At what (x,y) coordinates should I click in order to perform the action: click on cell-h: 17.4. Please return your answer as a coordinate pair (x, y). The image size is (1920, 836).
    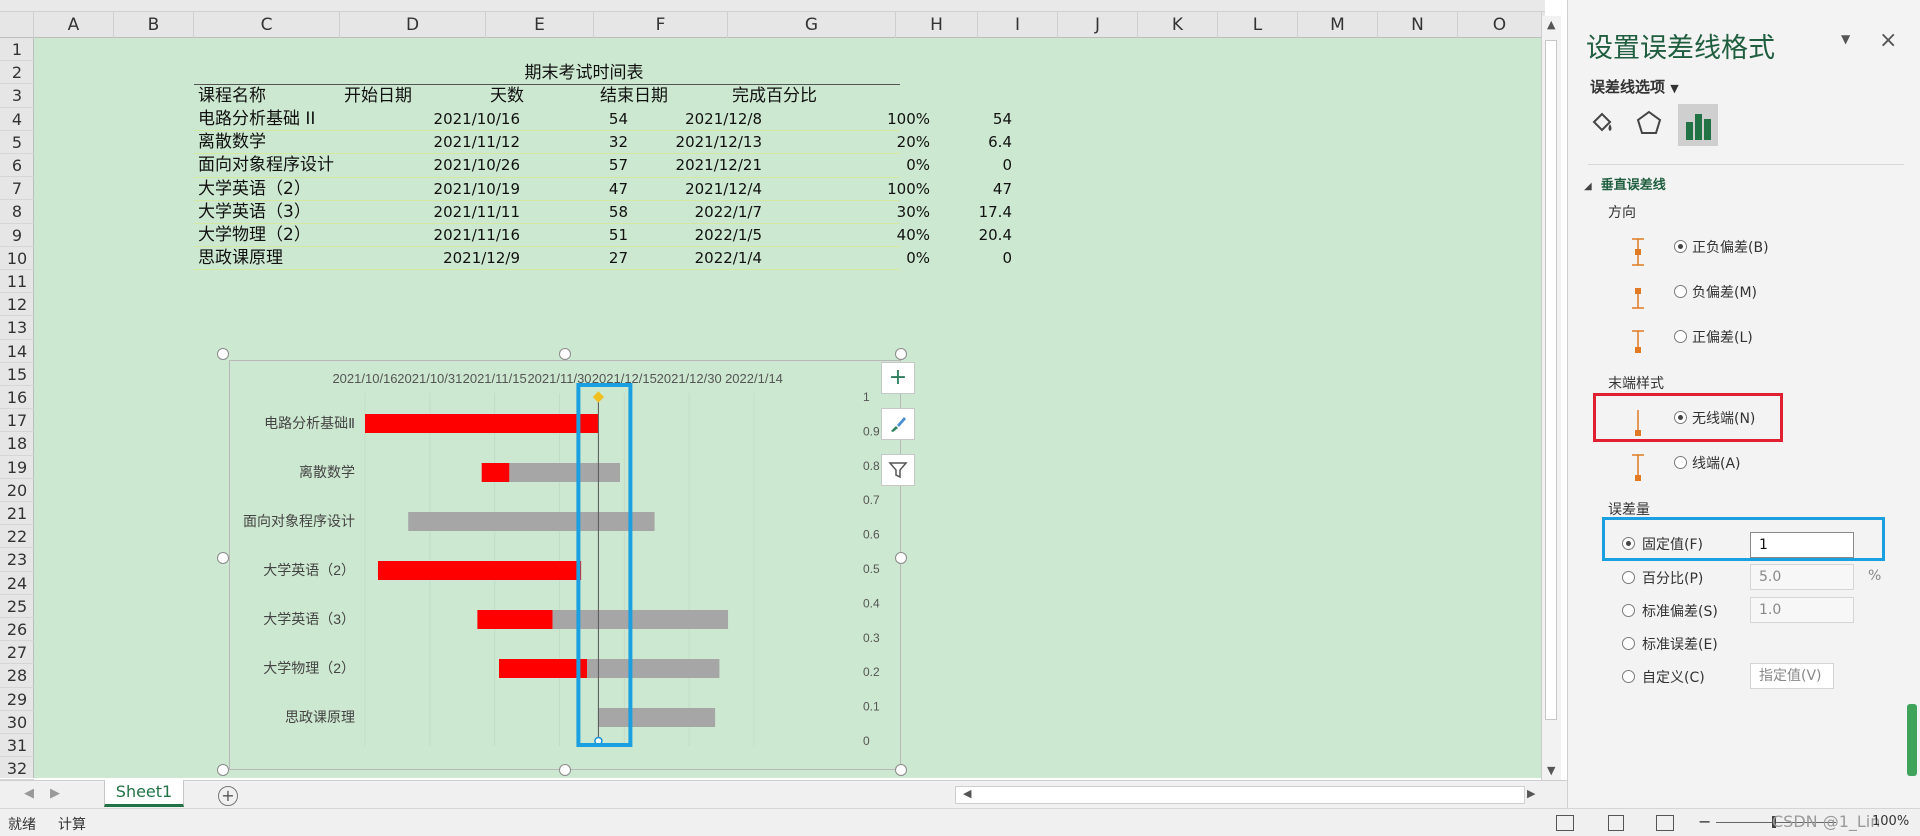
    Looking at the image, I should click on (971, 212).